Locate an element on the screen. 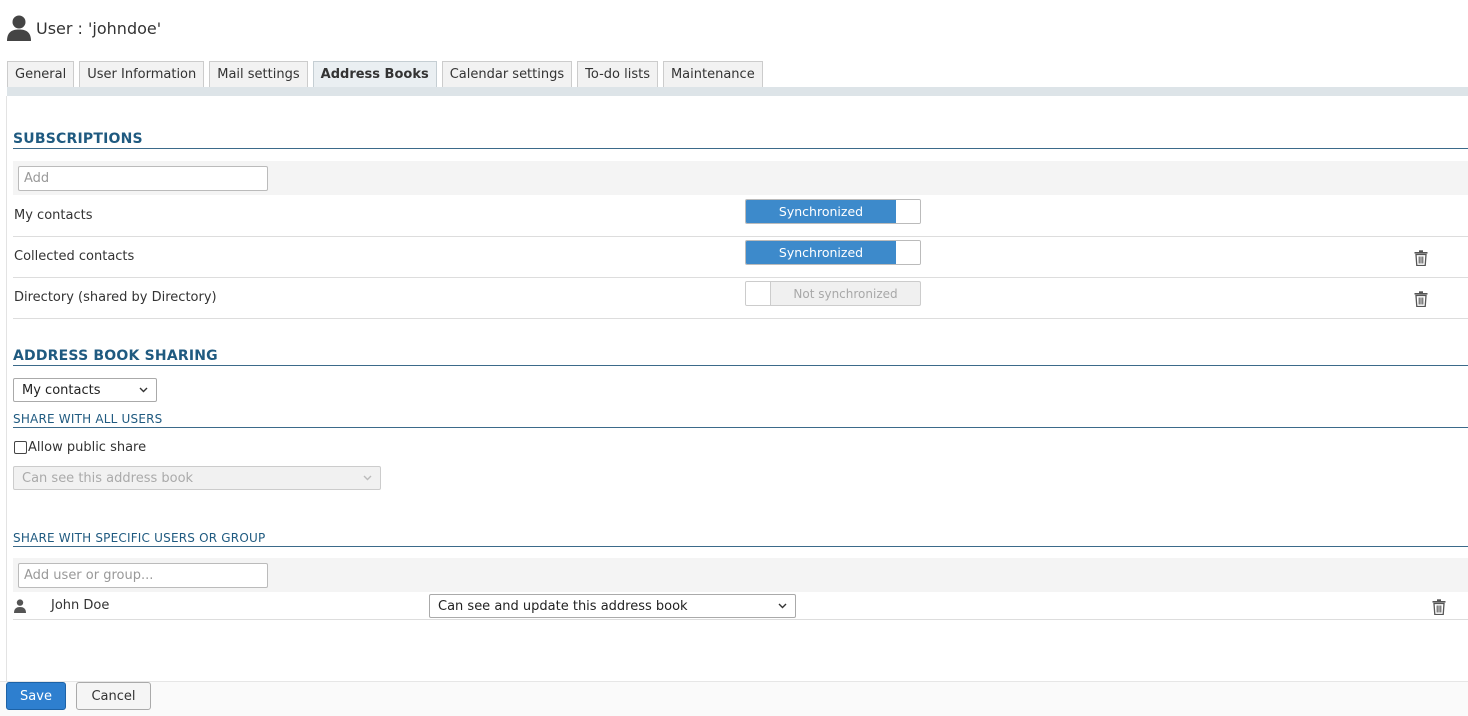 The height and width of the screenshot is (716, 1468). address-book-select: My contacts is located at coordinates (85, 390).